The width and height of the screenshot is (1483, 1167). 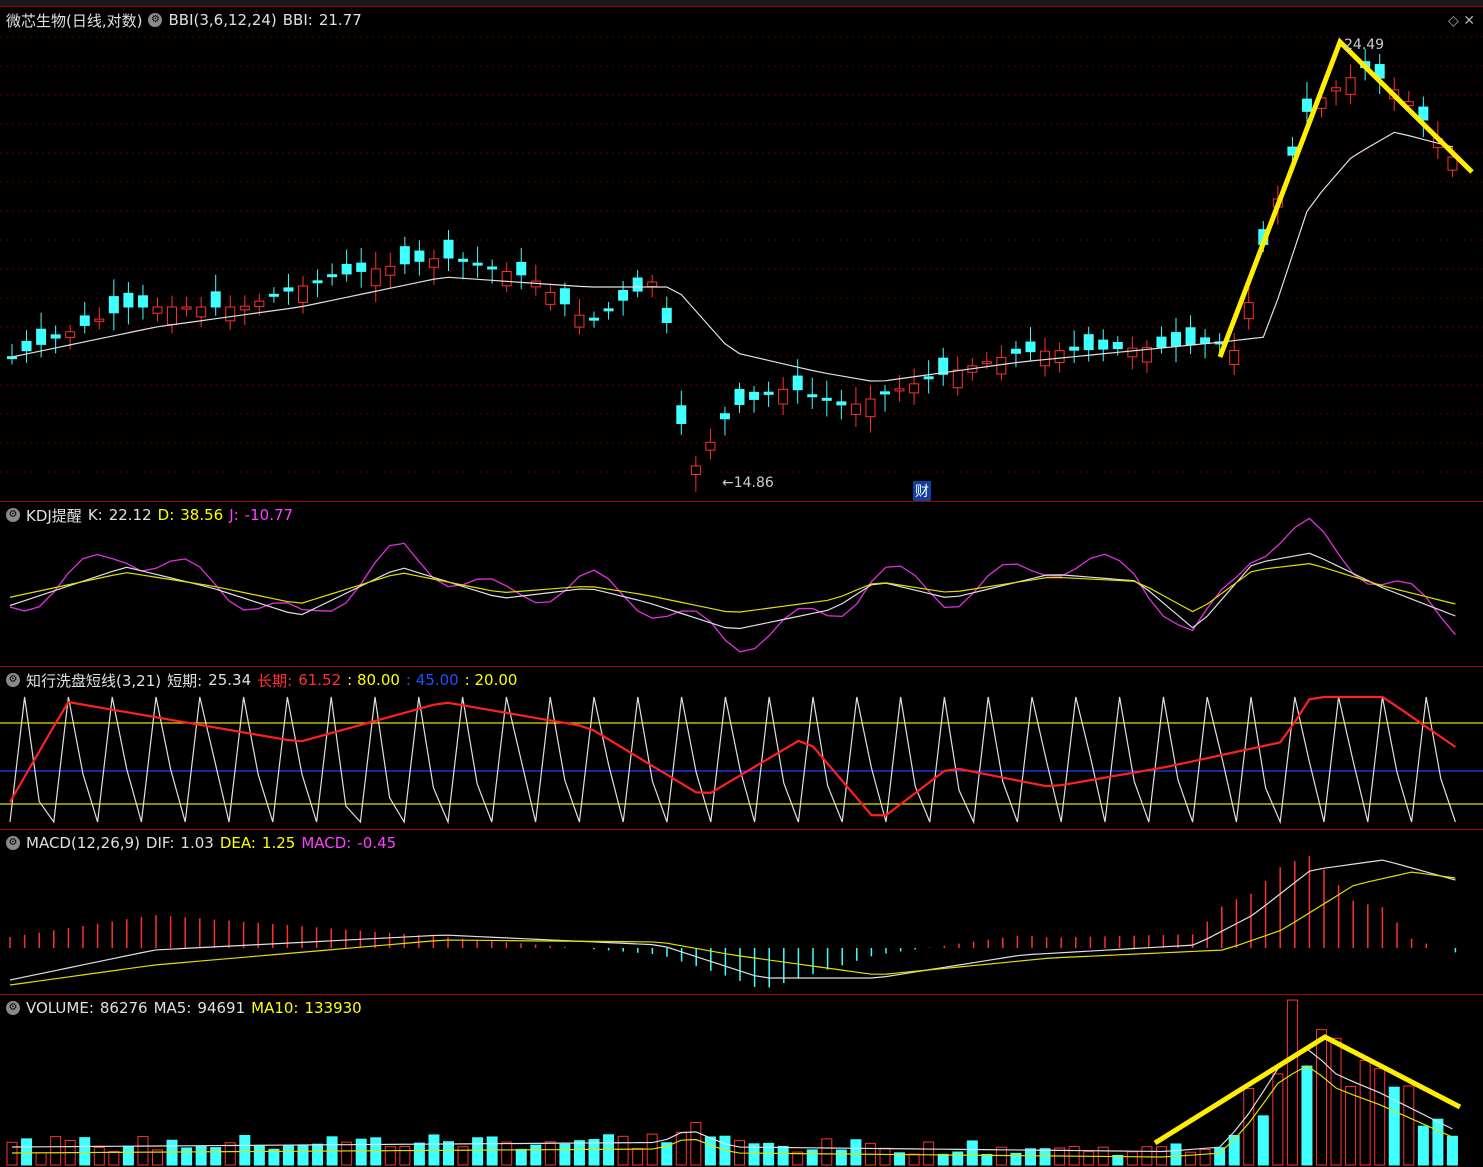 I want to click on wash-chart, so click(x=741, y=760).